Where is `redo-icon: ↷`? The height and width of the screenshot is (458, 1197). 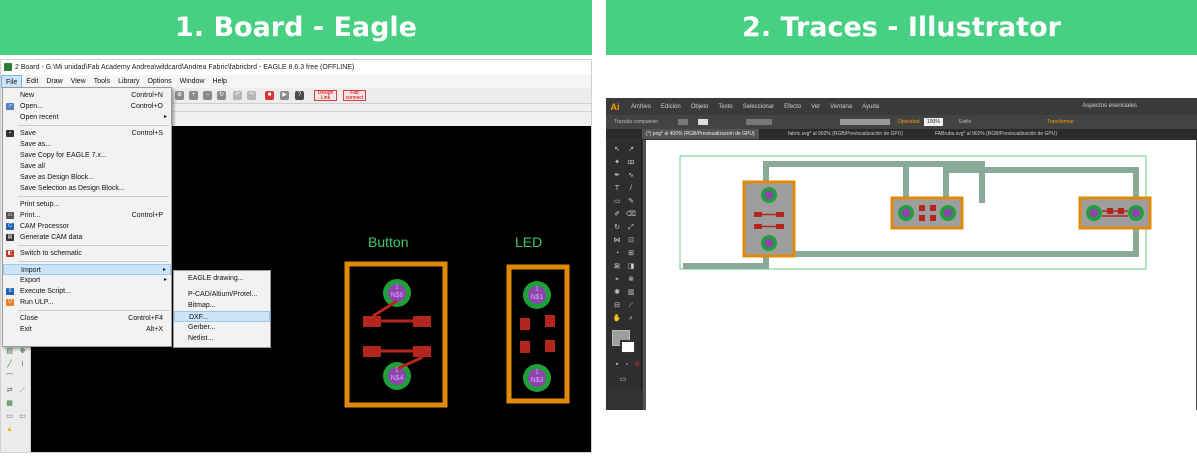 redo-icon: ↷ is located at coordinates (251, 95).